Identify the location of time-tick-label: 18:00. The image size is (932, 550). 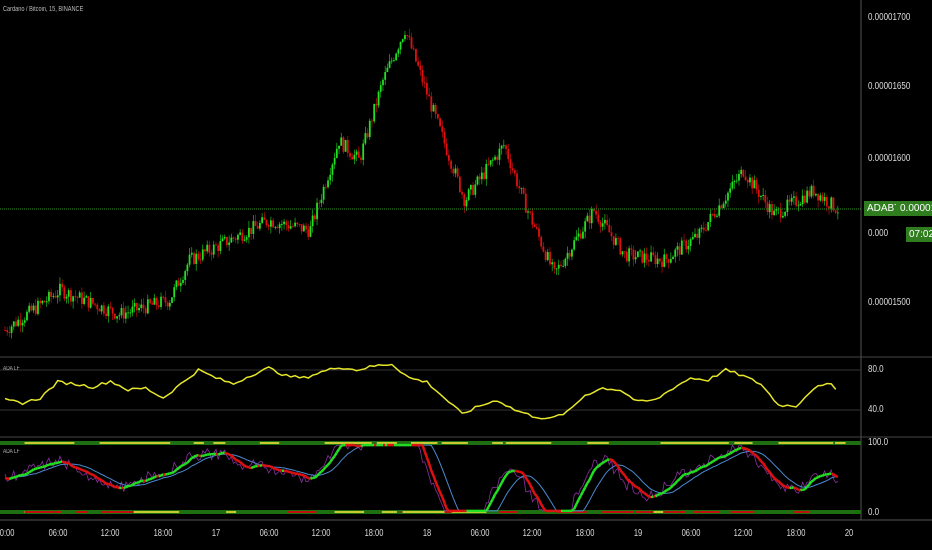
(585, 533).